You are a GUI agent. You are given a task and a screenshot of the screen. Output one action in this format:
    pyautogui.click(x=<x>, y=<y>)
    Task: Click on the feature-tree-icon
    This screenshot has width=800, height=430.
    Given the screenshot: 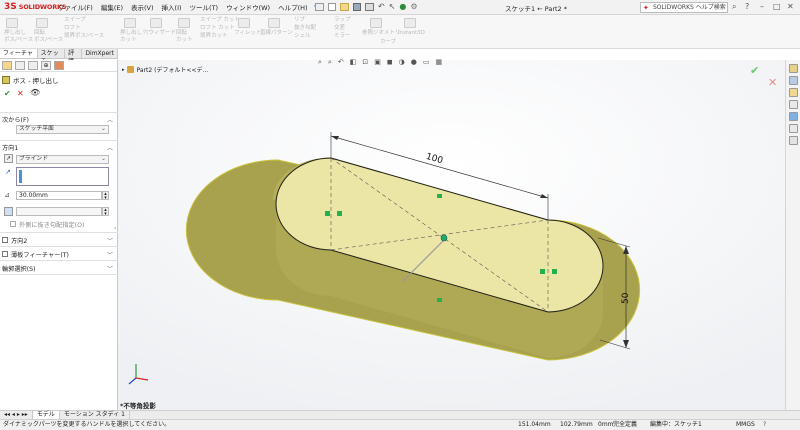 What is the action you would take?
    pyautogui.click(x=7, y=65)
    